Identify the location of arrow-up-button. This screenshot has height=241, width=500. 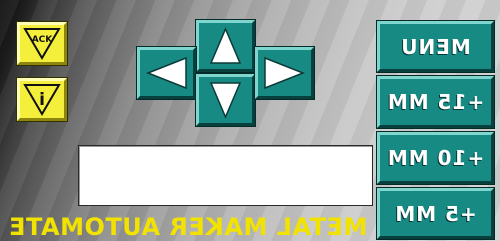
(225, 46).